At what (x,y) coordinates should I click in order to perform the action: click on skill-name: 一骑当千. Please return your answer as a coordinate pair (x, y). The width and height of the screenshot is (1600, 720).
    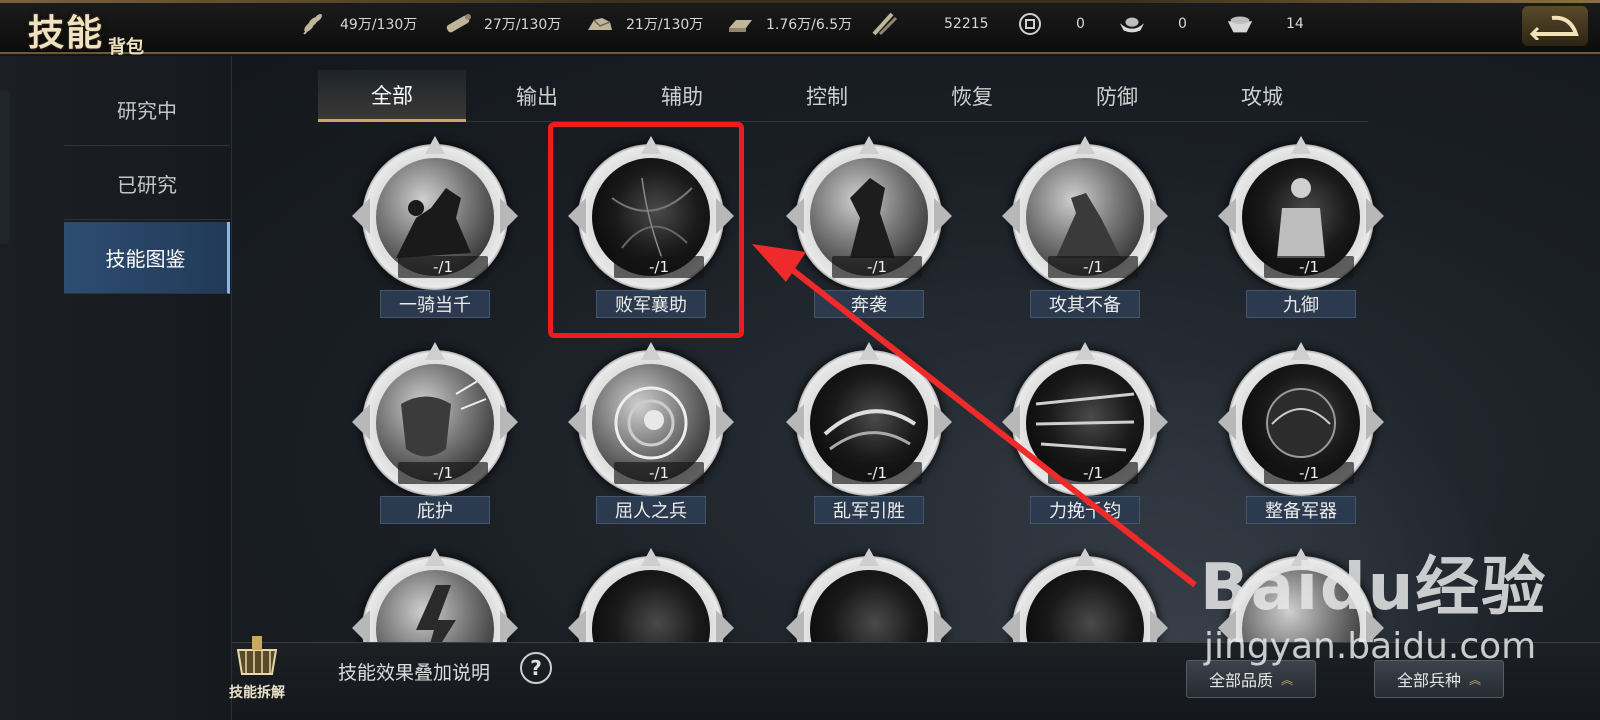
    Looking at the image, I should click on (435, 304).